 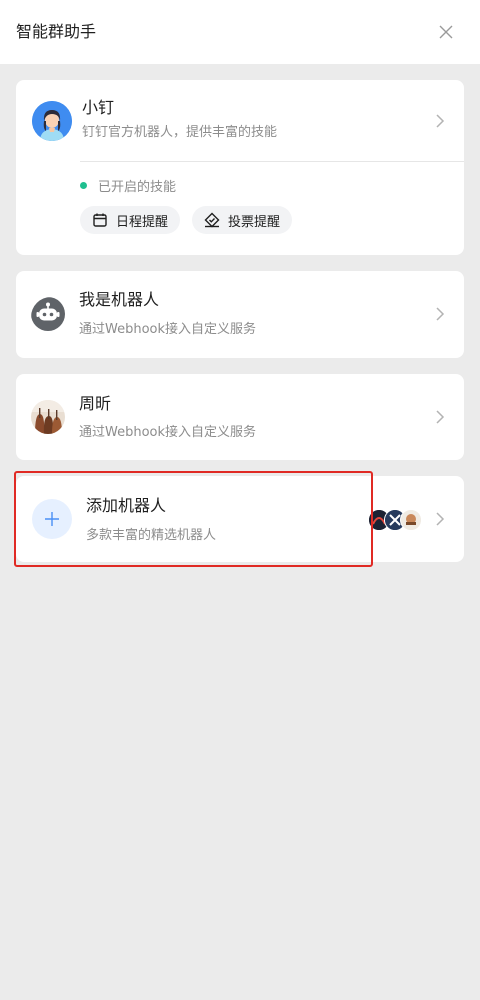 I want to click on robot-name: 我是机器人, so click(x=119, y=299).